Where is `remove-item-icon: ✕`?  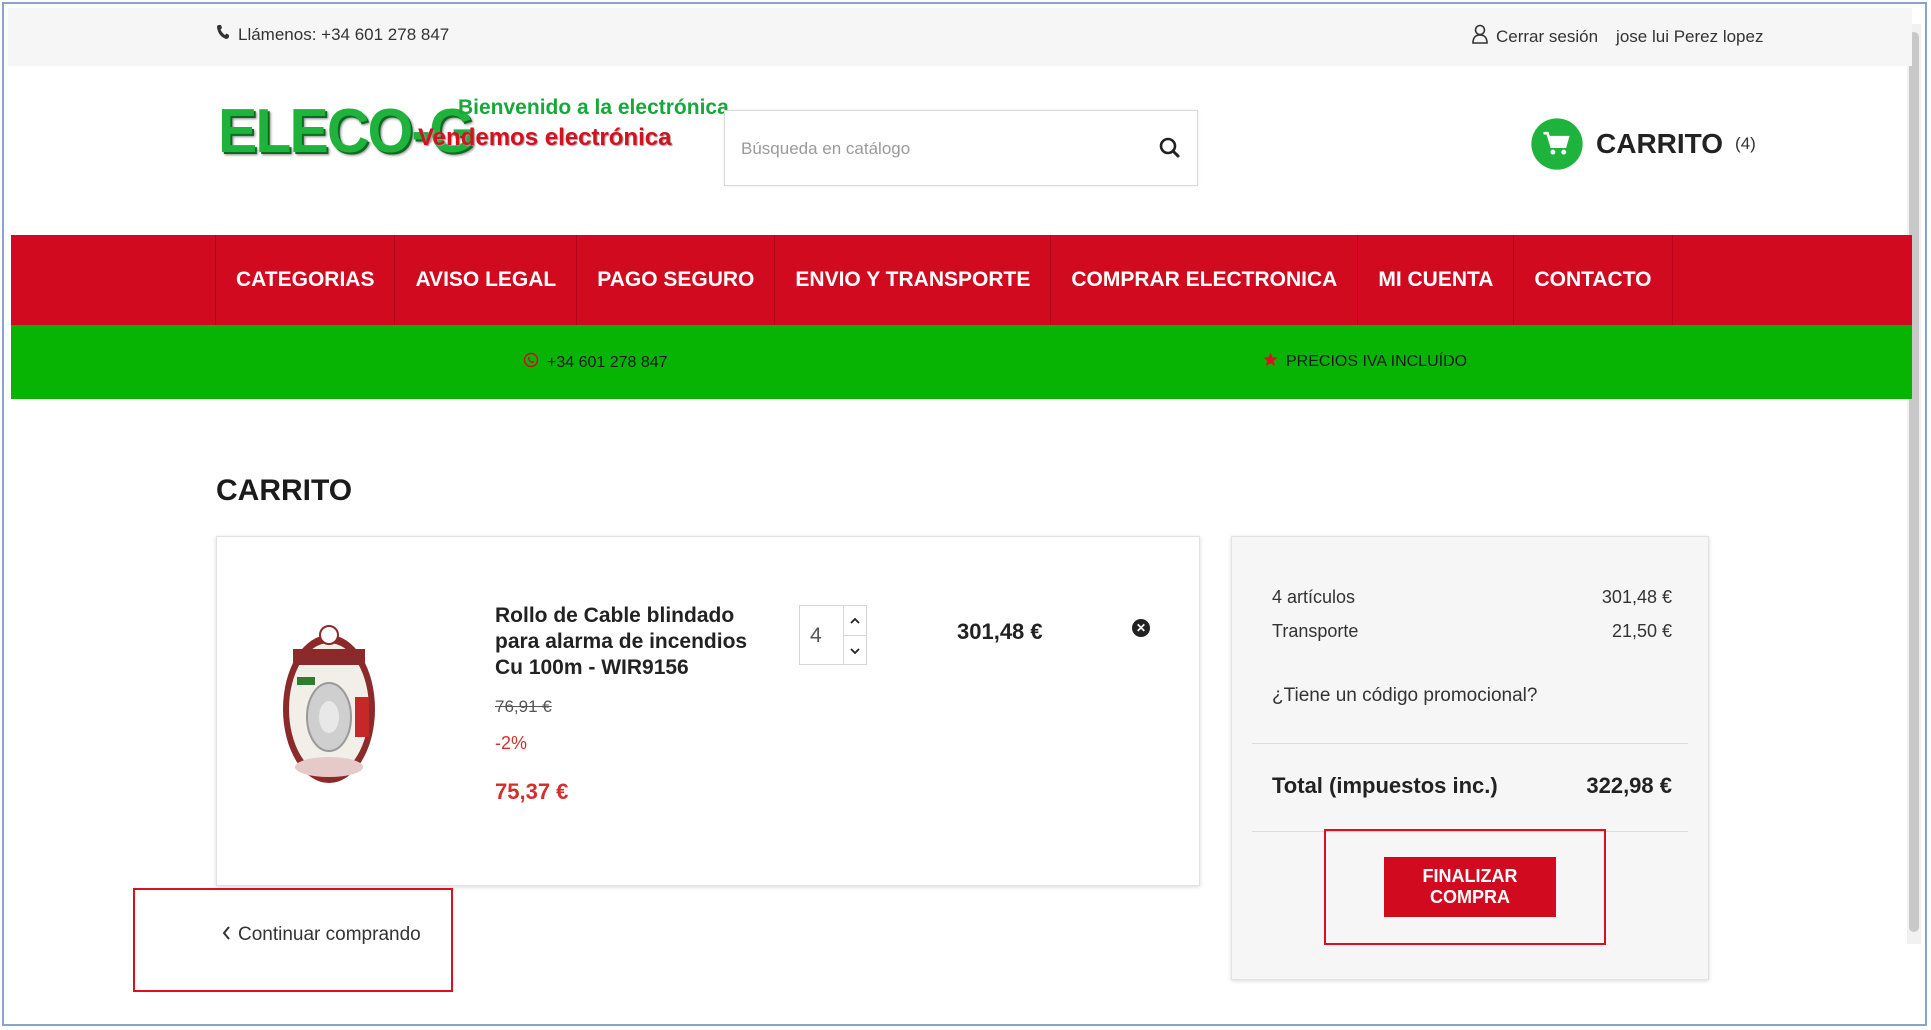 remove-item-icon: ✕ is located at coordinates (1141, 628).